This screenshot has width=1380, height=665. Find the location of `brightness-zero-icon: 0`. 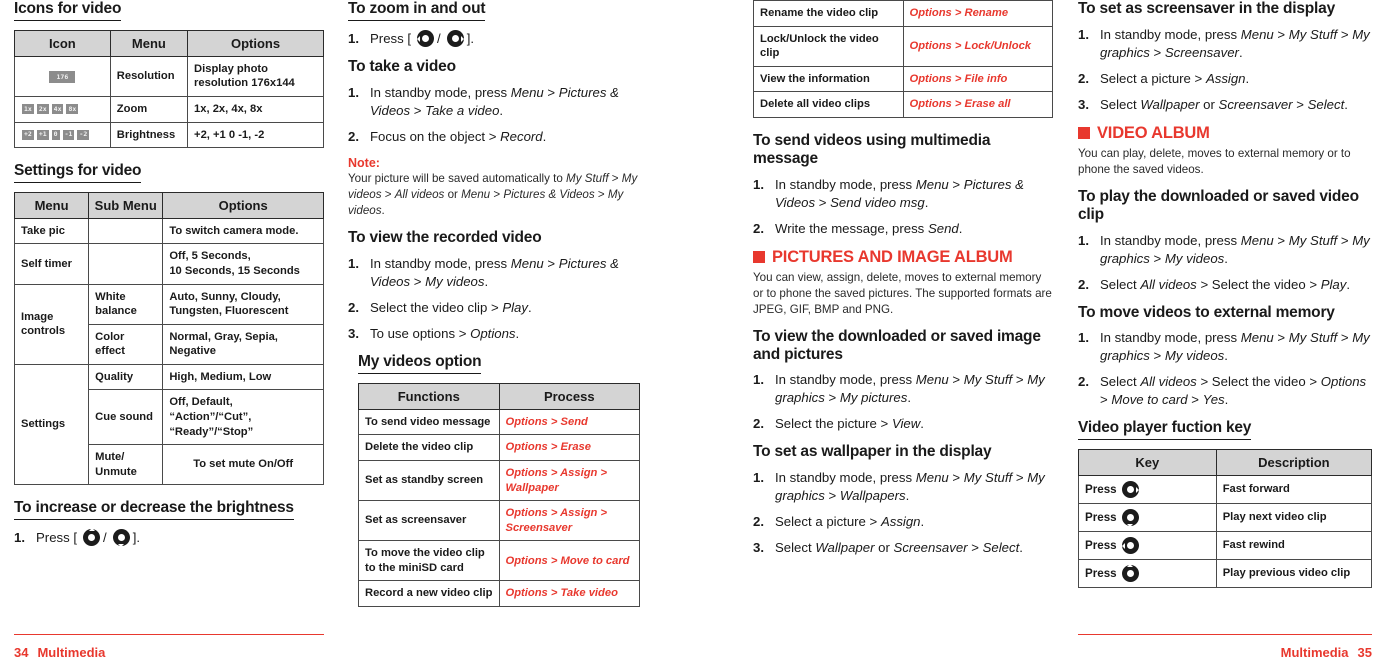

brightness-zero-icon: 0 is located at coordinates (55, 134).